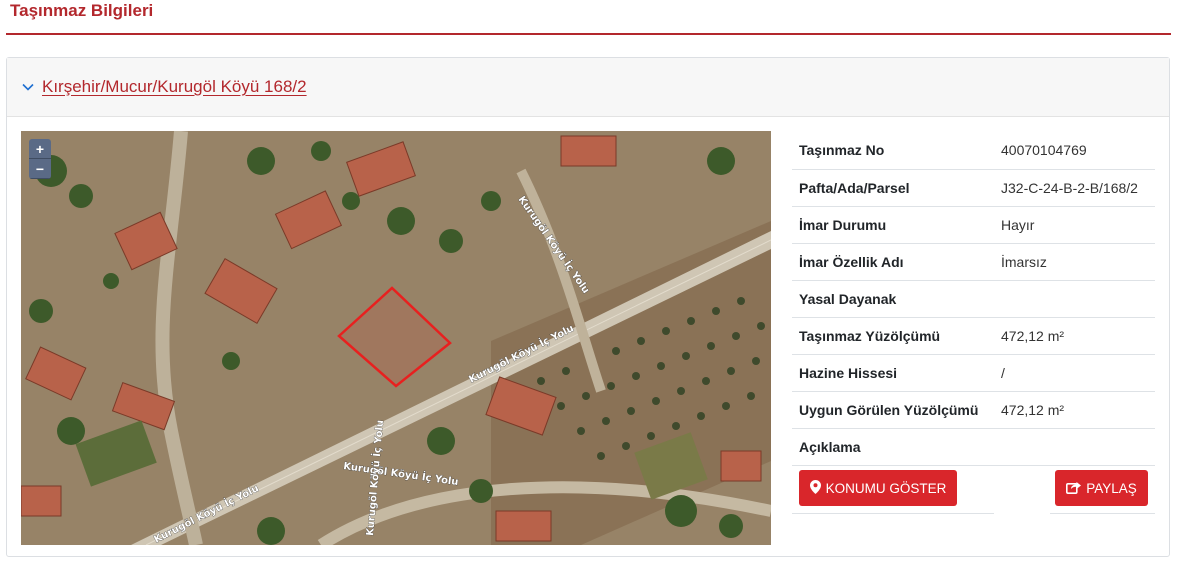 The width and height of the screenshot is (1200, 569). What do you see at coordinates (1074, 488) in the screenshot?
I see `share-icon` at bounding box center [1074, 488].